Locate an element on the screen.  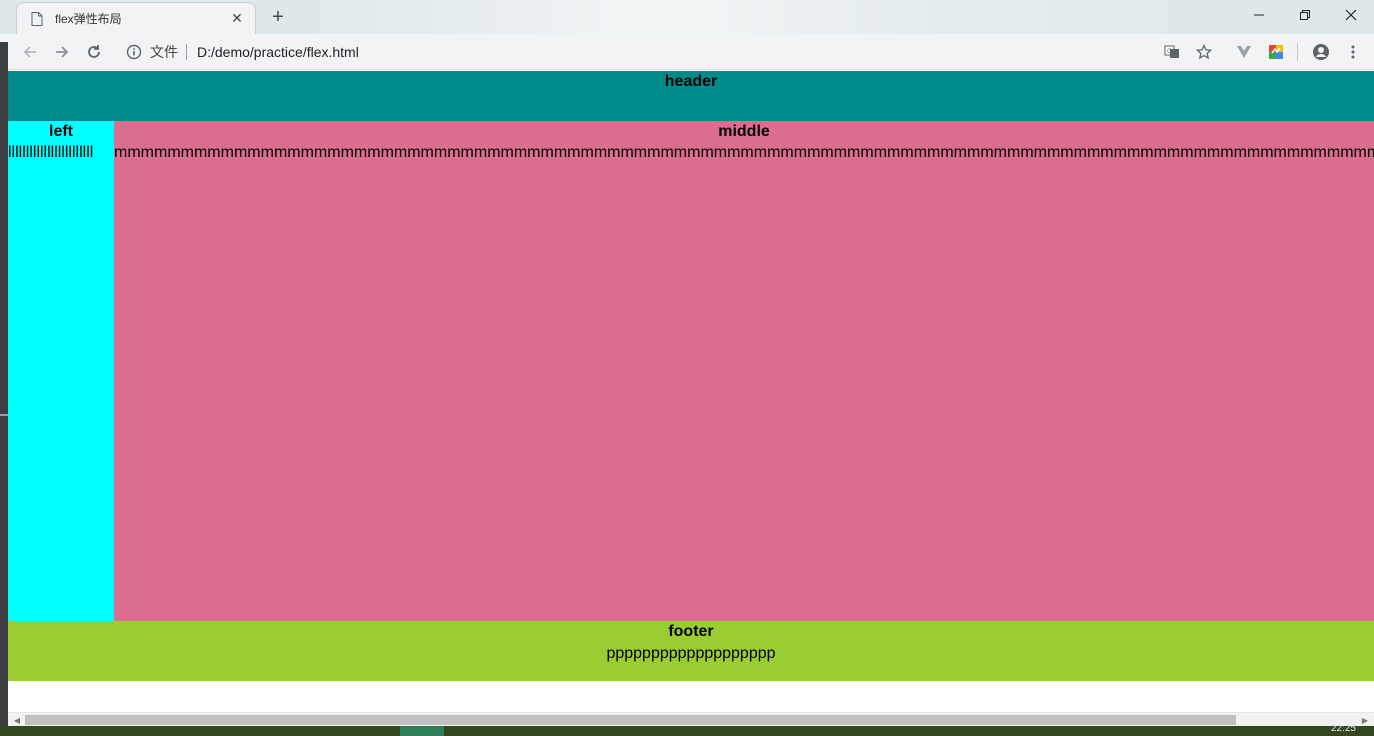
new-tab-button: + is located at coordinates (278, 17).